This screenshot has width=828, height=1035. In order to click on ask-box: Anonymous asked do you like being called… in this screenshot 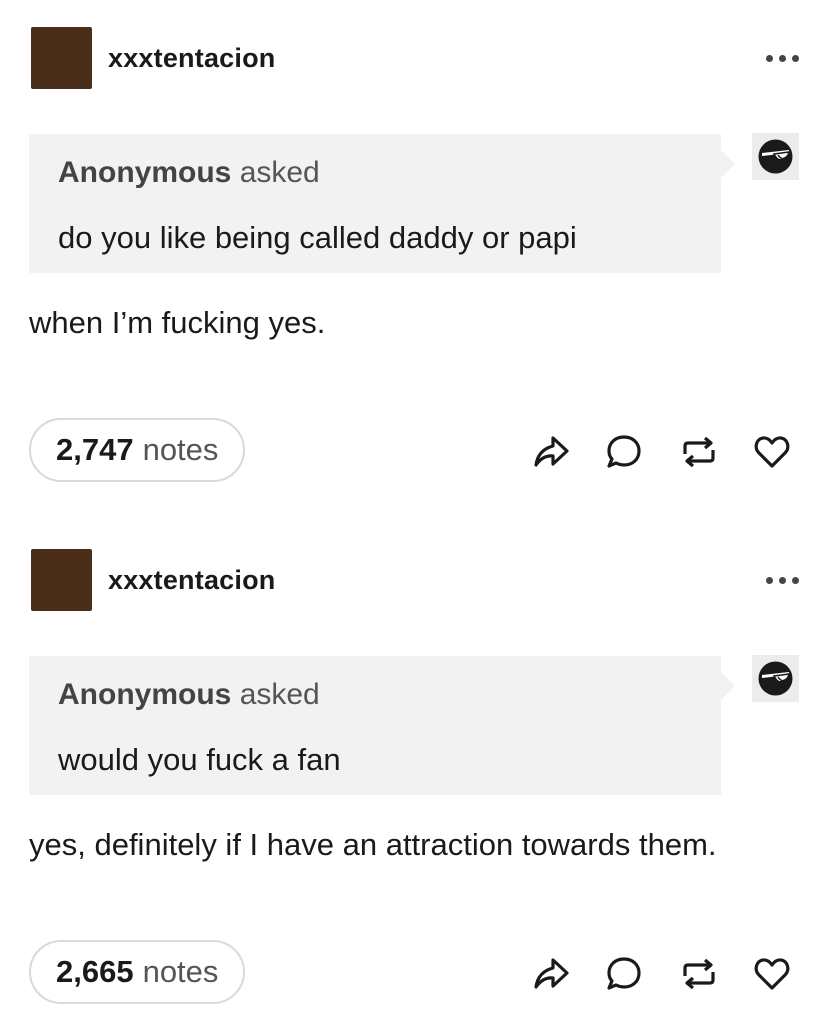, I will do `click(382, 203)`.